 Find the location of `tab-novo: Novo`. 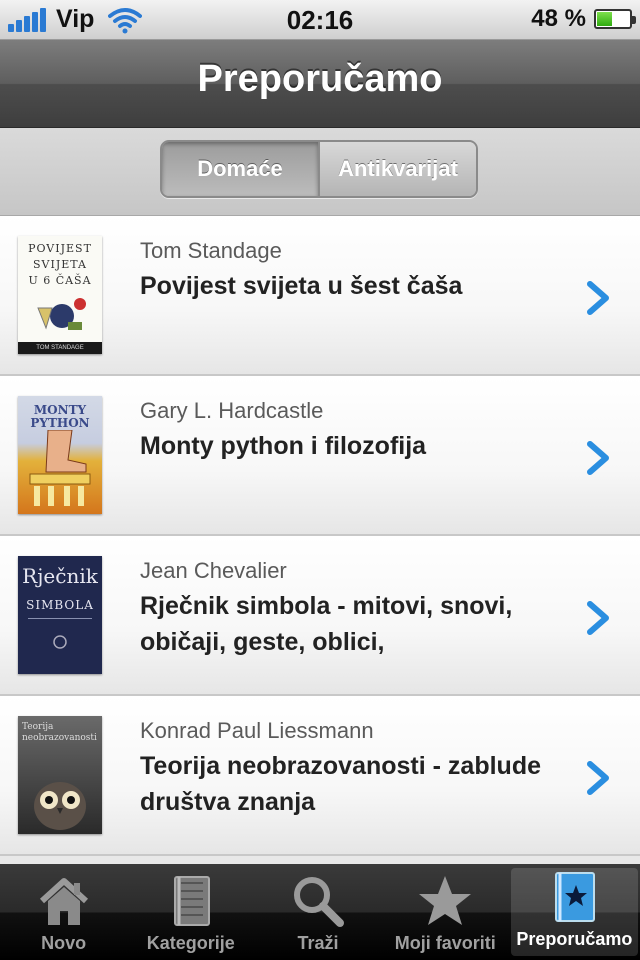

tab-novo: Novo is located at coordinates (63, 912).